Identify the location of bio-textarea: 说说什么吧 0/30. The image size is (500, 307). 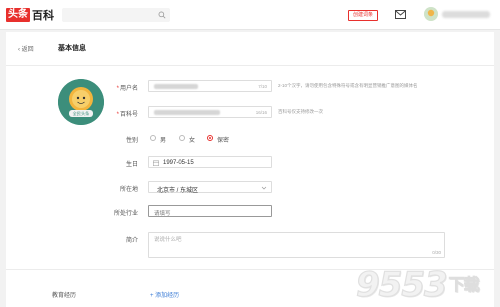
(296, 245).